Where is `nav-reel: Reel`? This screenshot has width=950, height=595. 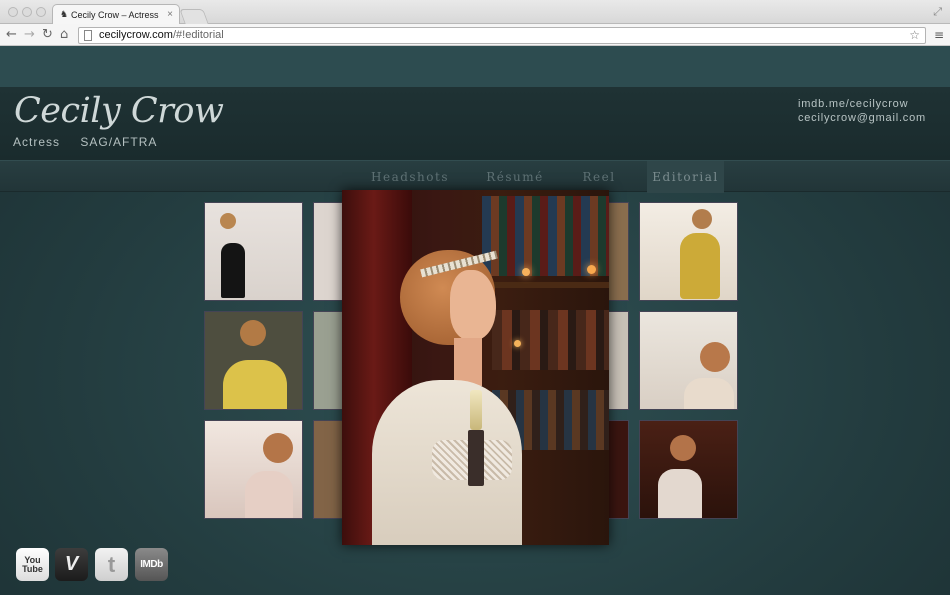 nav-reel: Reel is located at coordinates (599, 177).